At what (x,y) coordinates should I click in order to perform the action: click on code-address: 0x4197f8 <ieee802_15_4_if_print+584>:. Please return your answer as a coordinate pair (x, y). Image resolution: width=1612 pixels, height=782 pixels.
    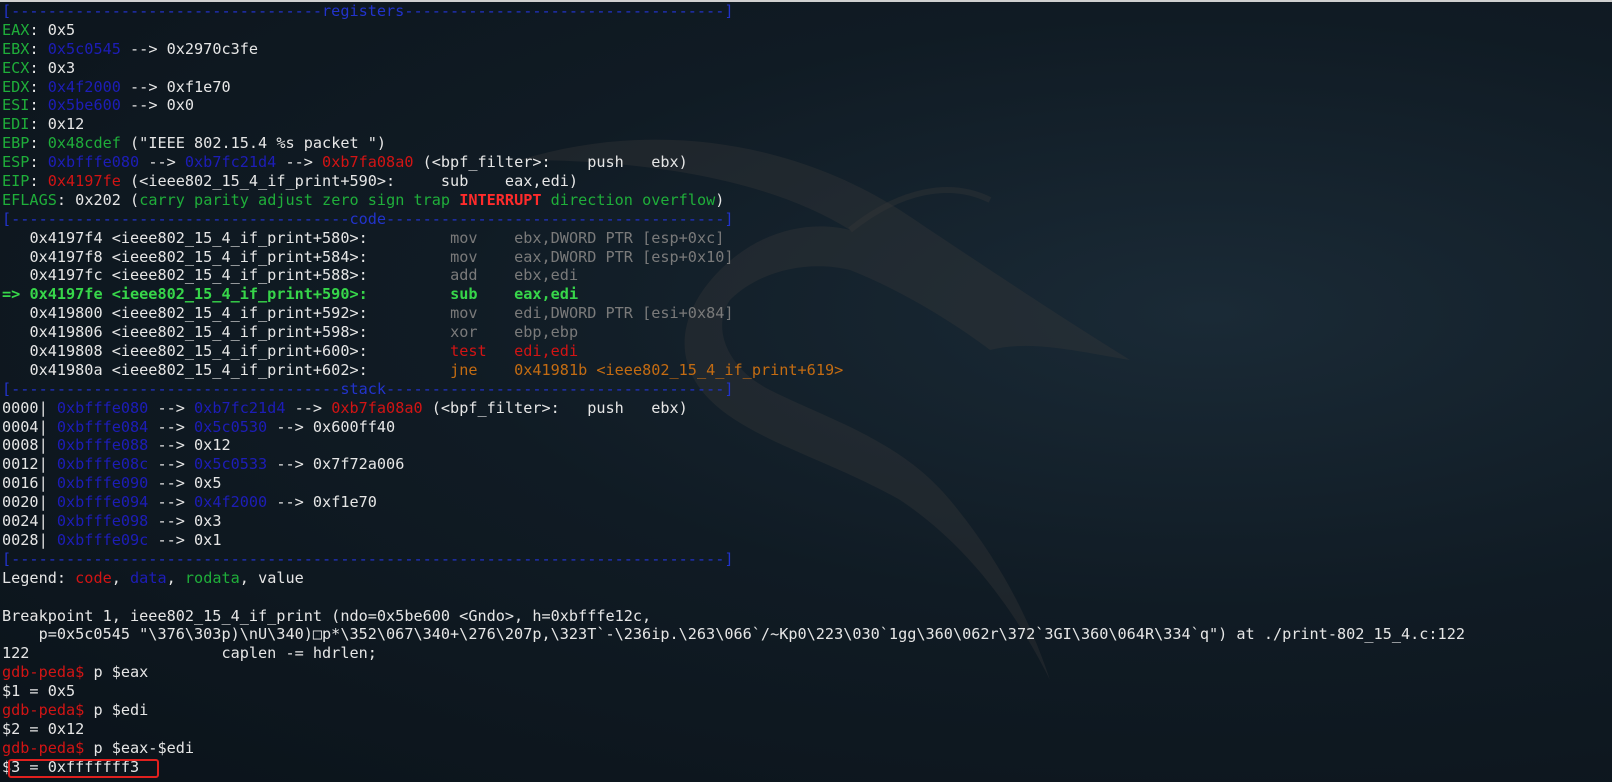
    Looking at the image, I should click on (198, 256).